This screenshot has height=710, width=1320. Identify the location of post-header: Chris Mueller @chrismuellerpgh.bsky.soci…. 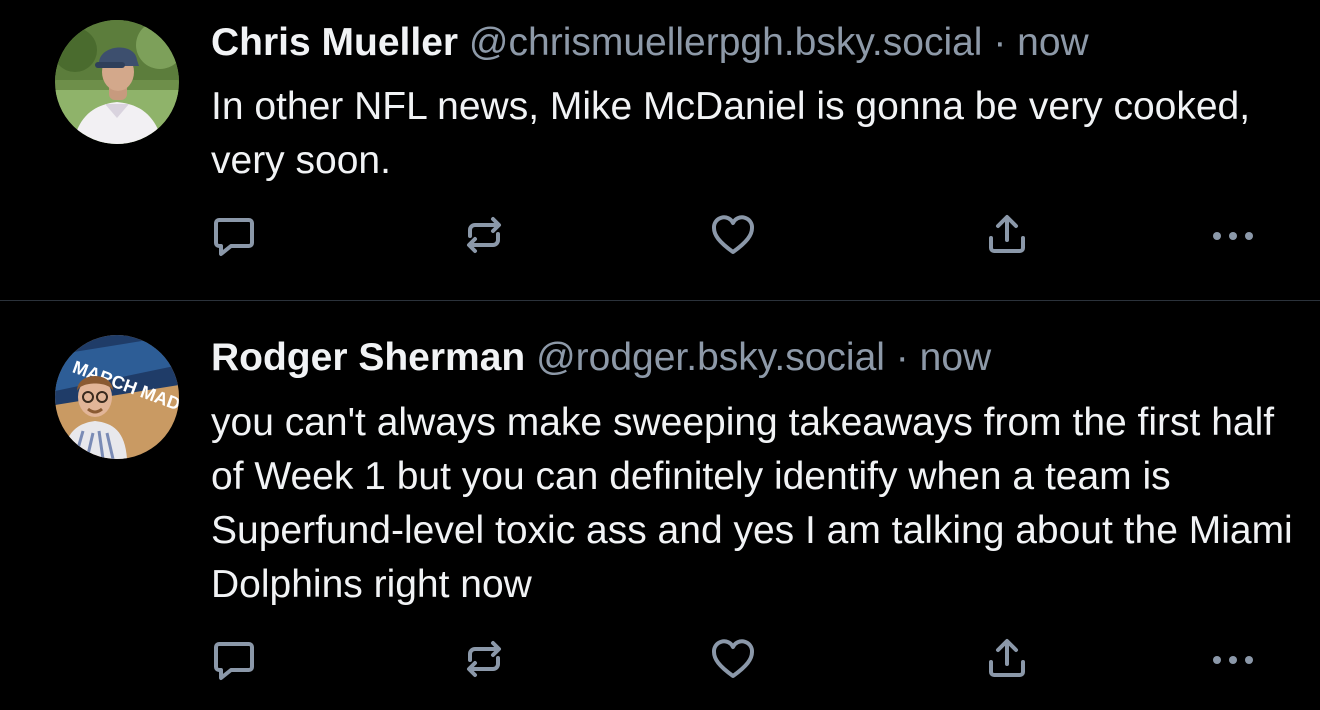
(650, 43).